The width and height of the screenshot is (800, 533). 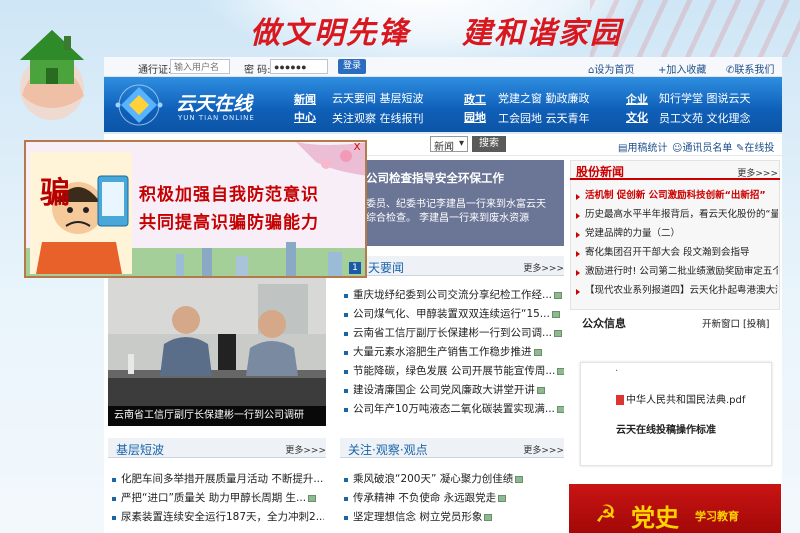 I want to click on site-logo-subtext: YUN TIAN ONLINE, so click(x=216, y=118).